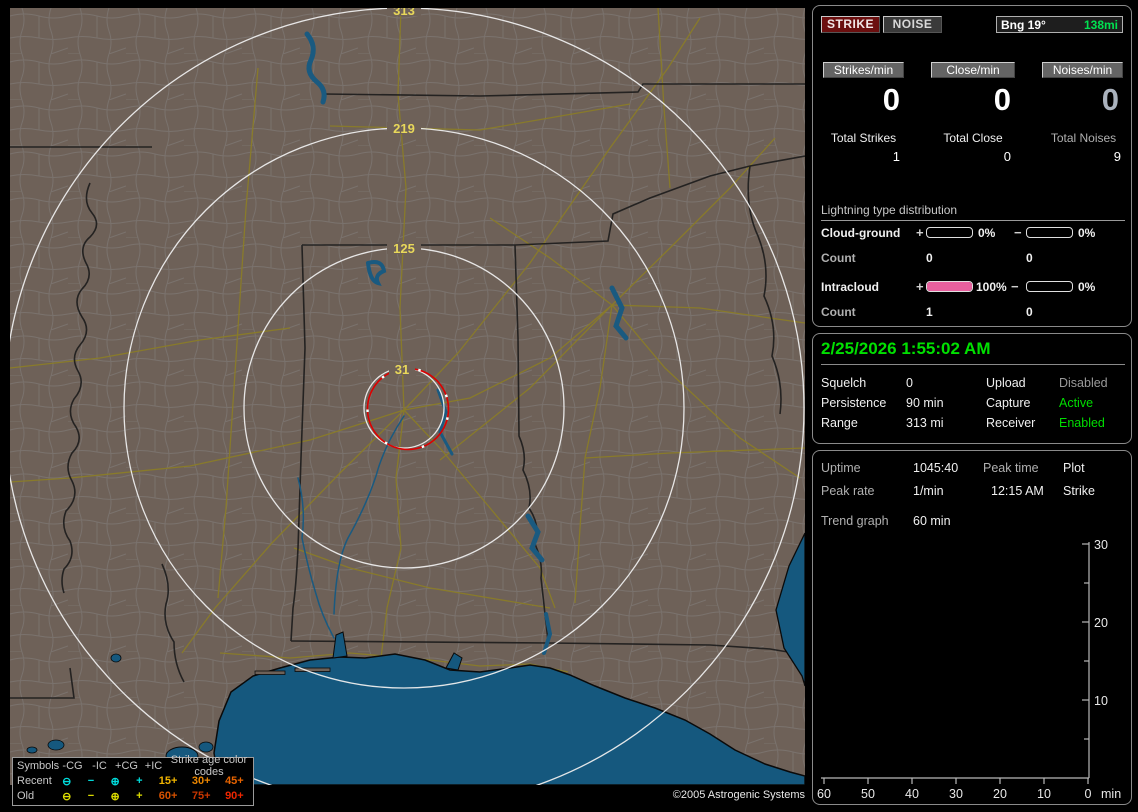 This screenshot has width=1138, height=812. I want to click on neg-ic-recent-icon: −, so click(91, 781).